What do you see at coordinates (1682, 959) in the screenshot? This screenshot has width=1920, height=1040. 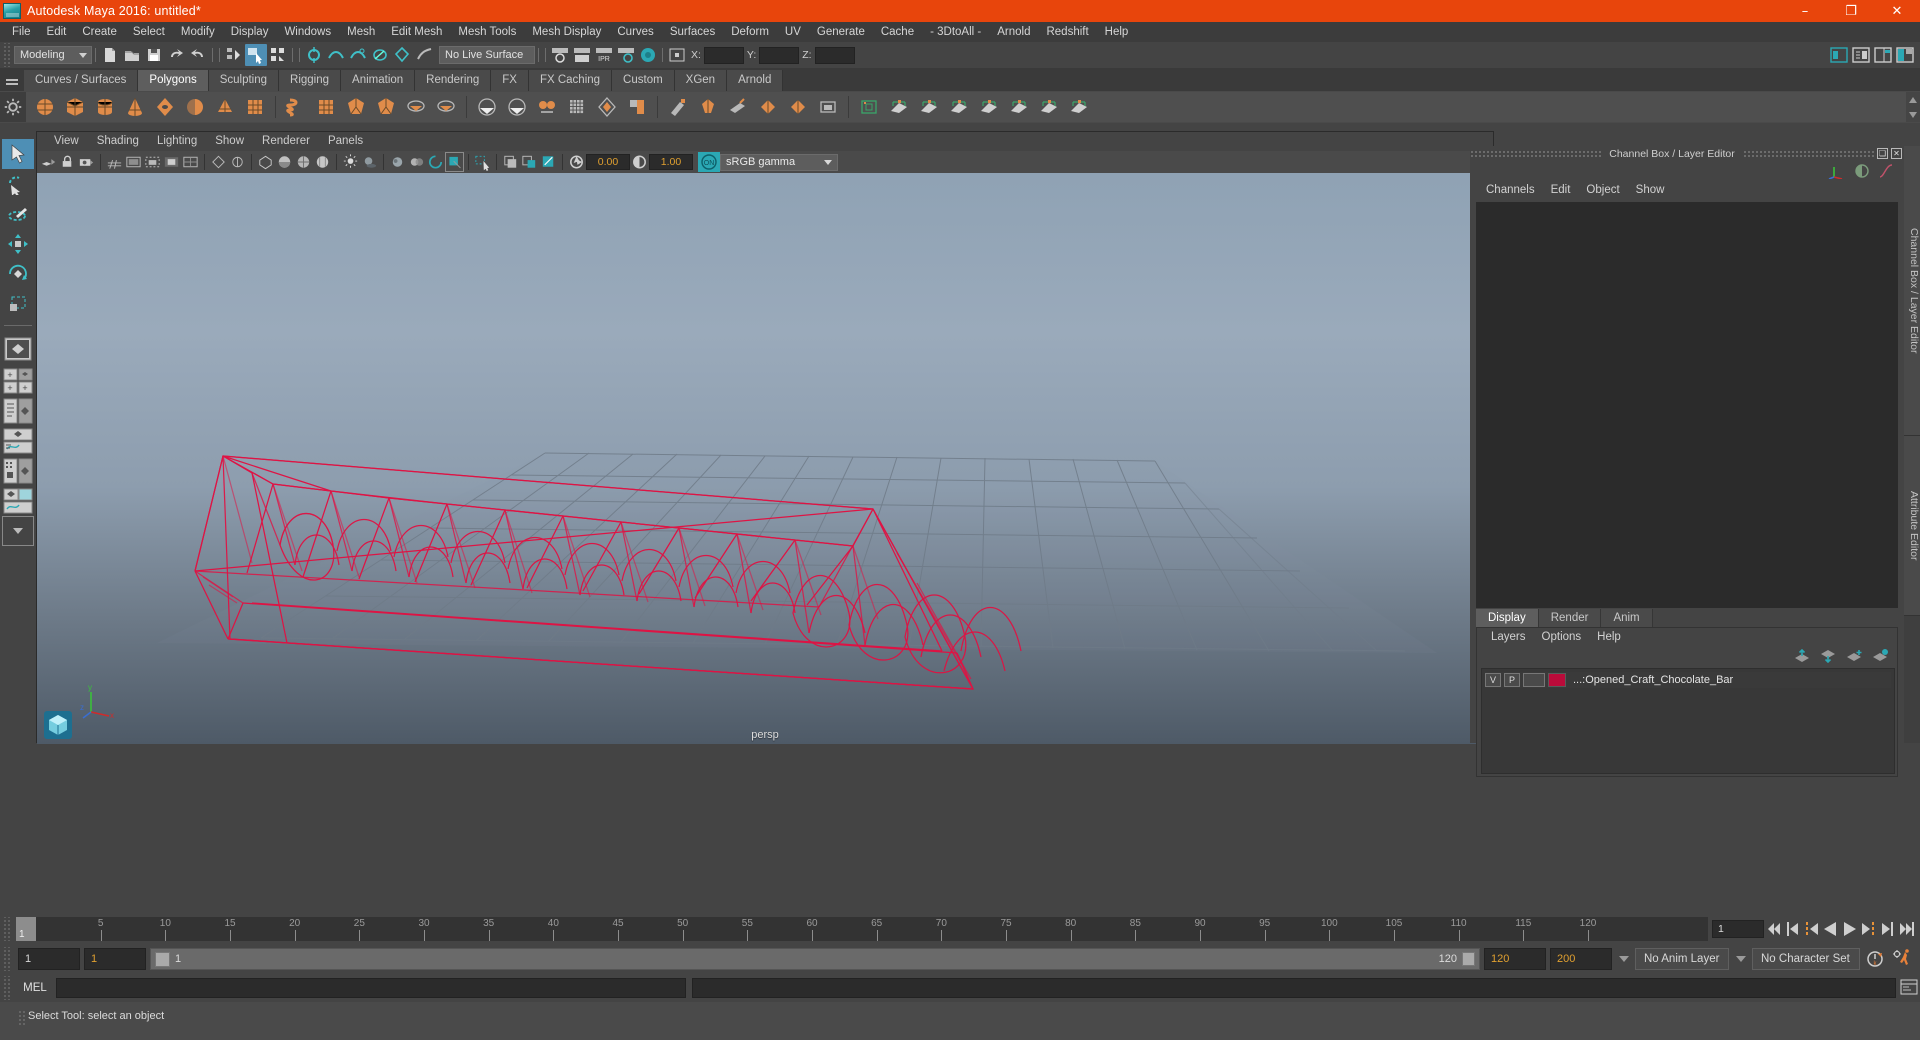 I see `anim-layer-select: No Anim Layer` at bounding box center [1682, 959].